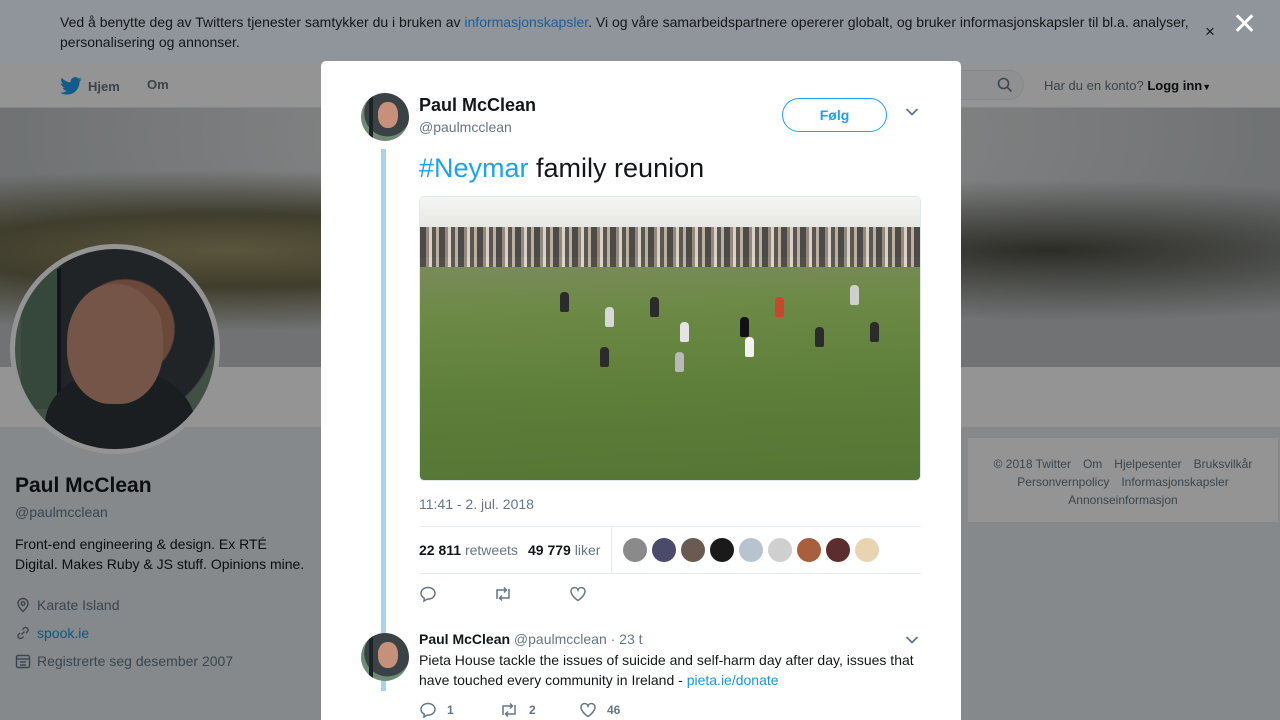 Image resolution: width=1280 pixels, height=720 pixels. What do you see at coordinates (465, 127) in the screenshot?
I see `tweet-author-handle: @paulmcclean` at bounding box center [465, 127].